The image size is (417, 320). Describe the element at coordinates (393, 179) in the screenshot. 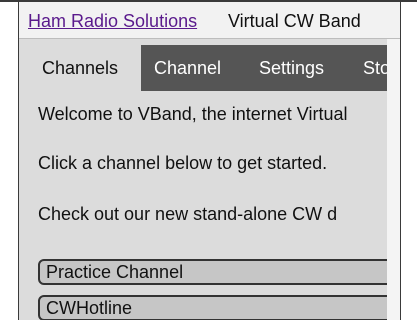

I see `right-gutter` at that location.